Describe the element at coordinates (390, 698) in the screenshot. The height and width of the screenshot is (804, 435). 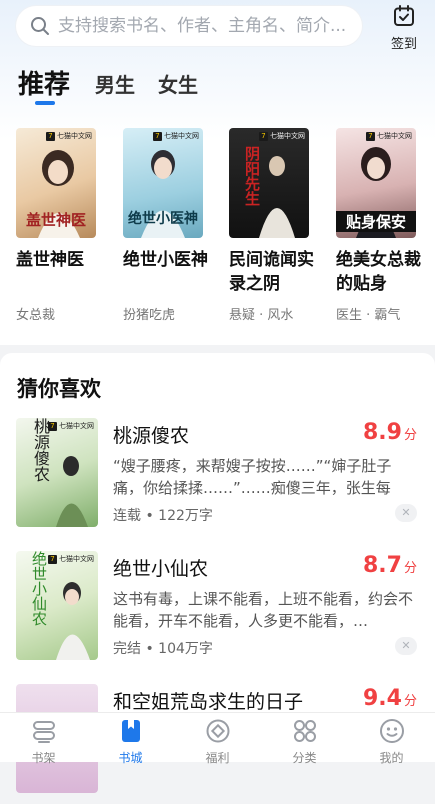
I see `book-score: 9.4 分` at that location.